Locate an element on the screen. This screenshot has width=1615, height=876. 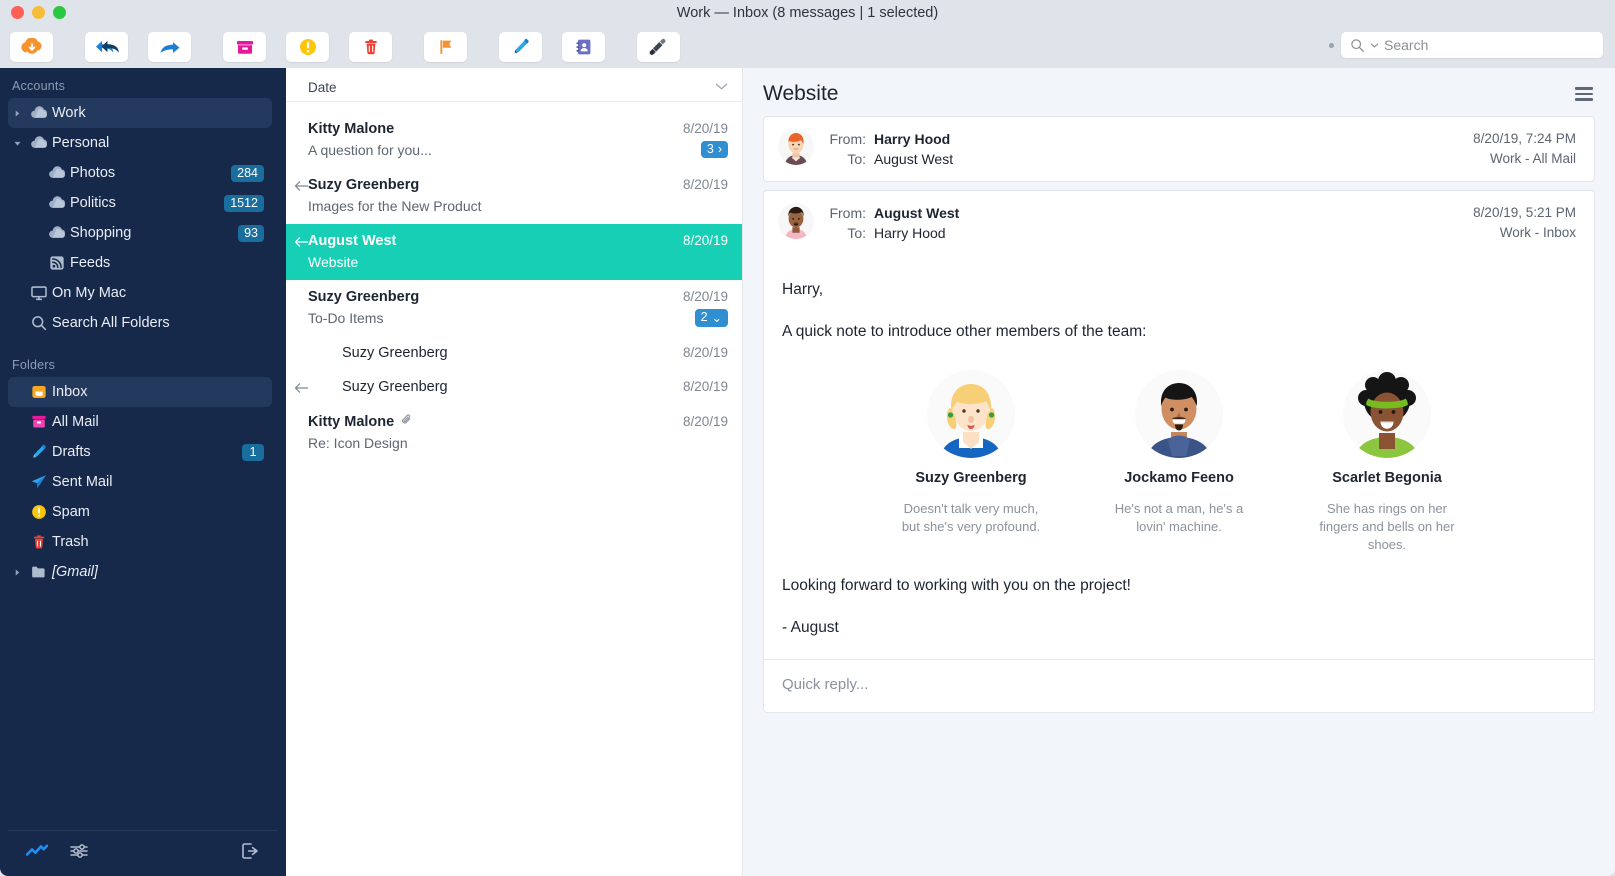
forward-arrow-icon is located at coordinates (169, 47).